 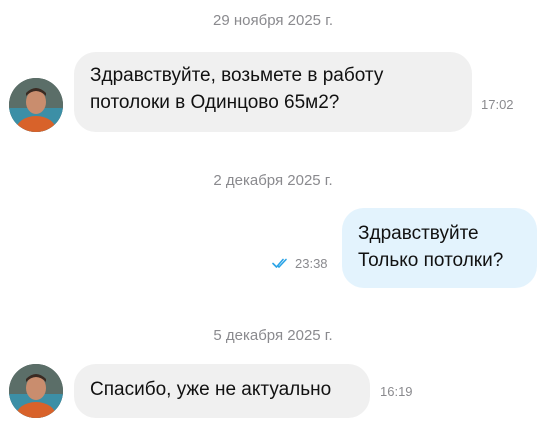 I want to click on double-check-icon, so click(x=279, y=263).